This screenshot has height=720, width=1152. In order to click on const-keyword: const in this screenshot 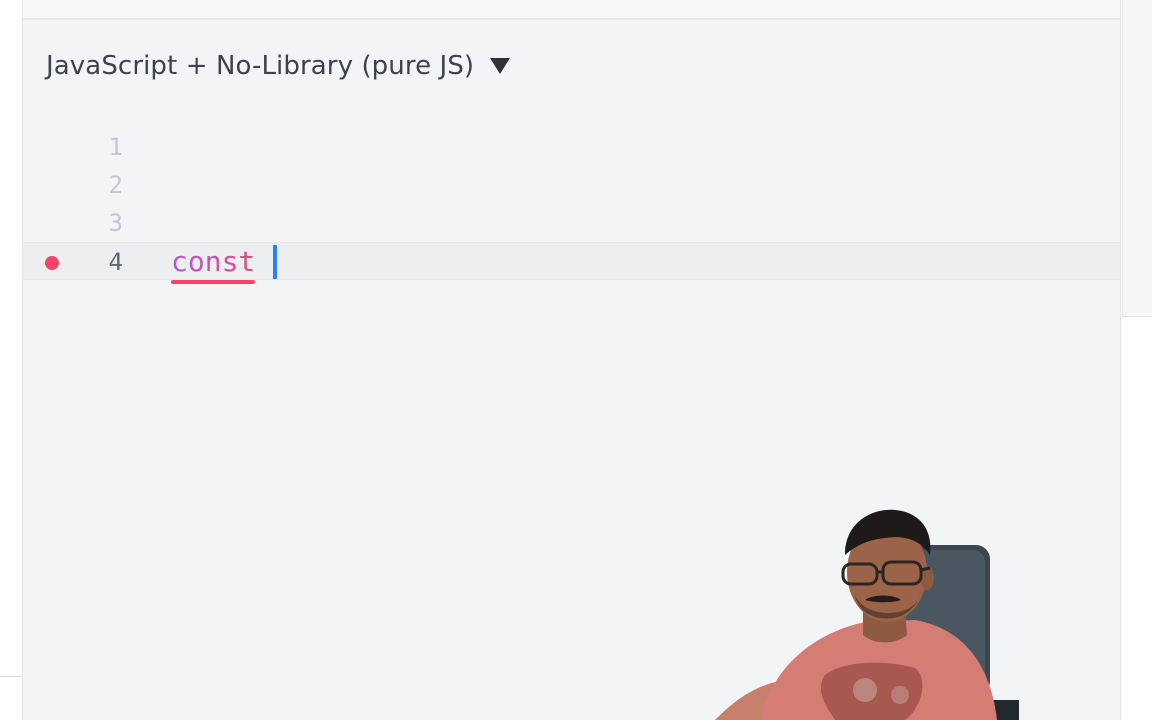, I will do `click(213, 263)`.